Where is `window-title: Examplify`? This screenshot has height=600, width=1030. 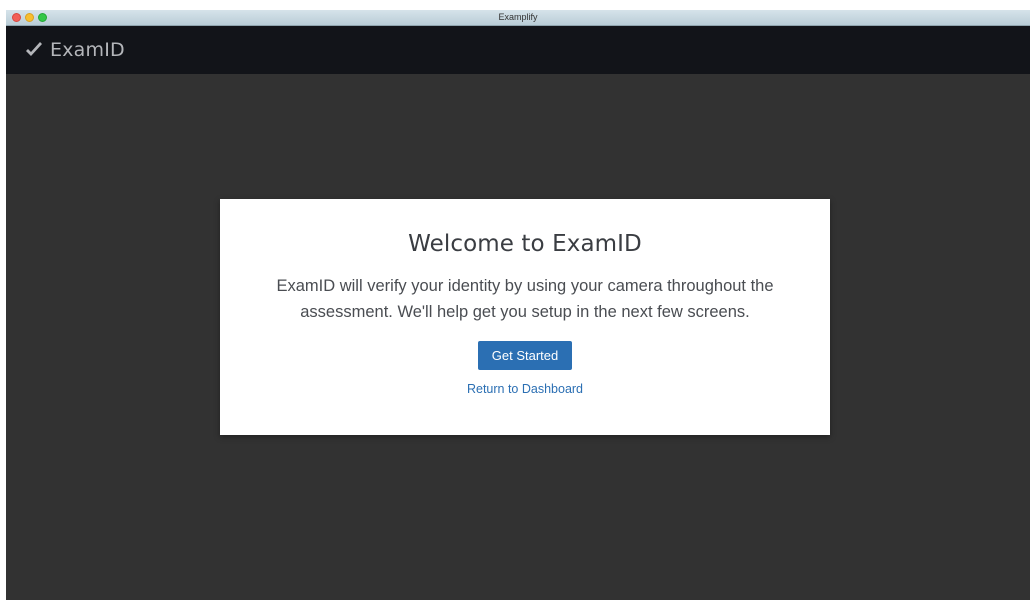
window-title: Examplify is located at coordinates (518, 17).